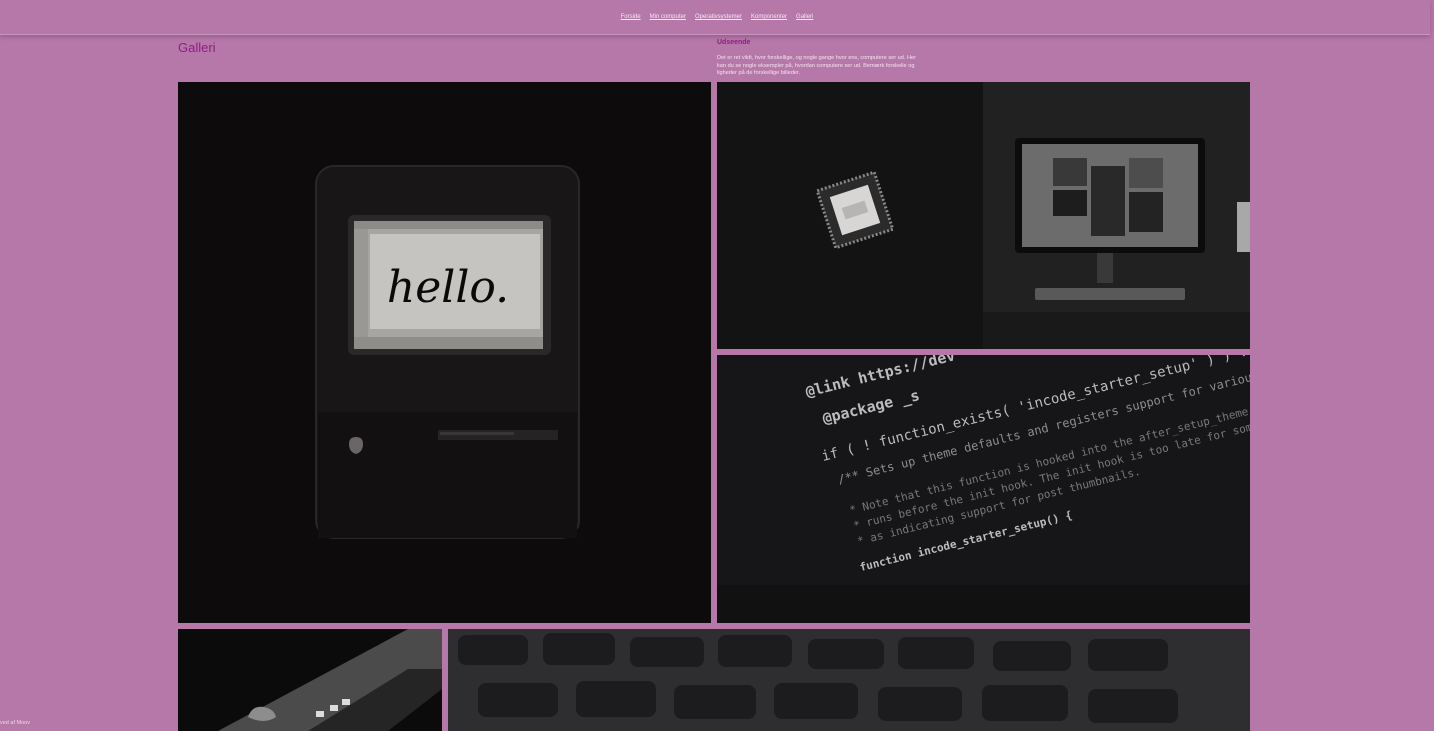  Describe the element at coordinates (448, 287) in the screenshot. I see `mac-screen-text: hello.` at that location.